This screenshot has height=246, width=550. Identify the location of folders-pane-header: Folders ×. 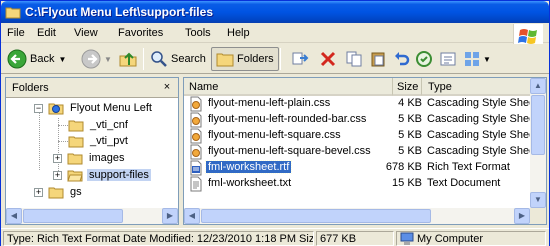
(92, 88).